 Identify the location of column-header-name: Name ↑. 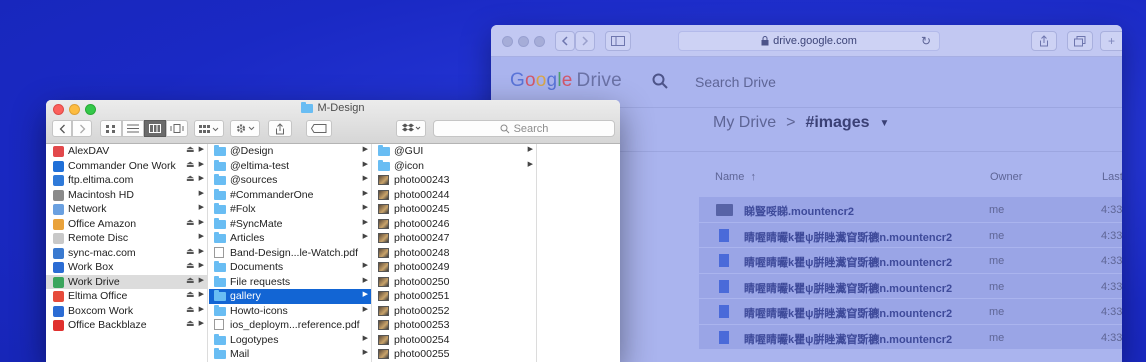
(735, 177).